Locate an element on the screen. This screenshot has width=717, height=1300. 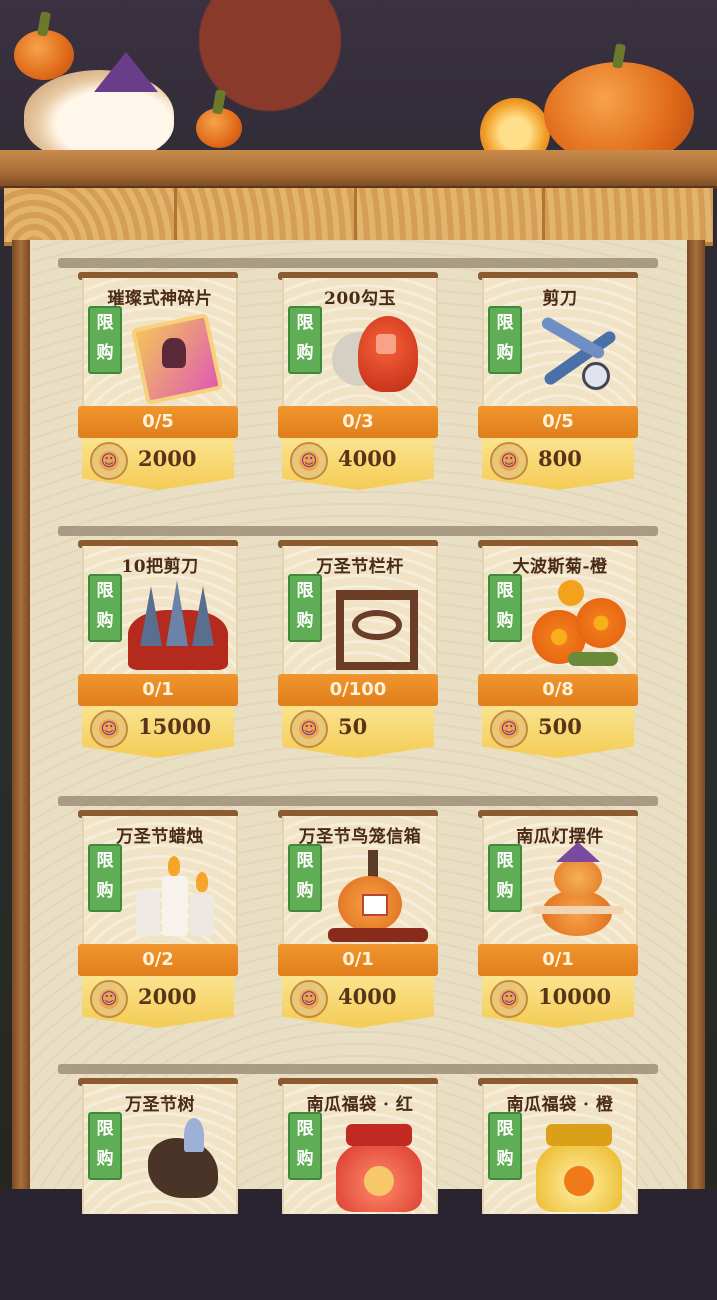
birdcage-mailbox-icon is located at coordinates (378, 896).